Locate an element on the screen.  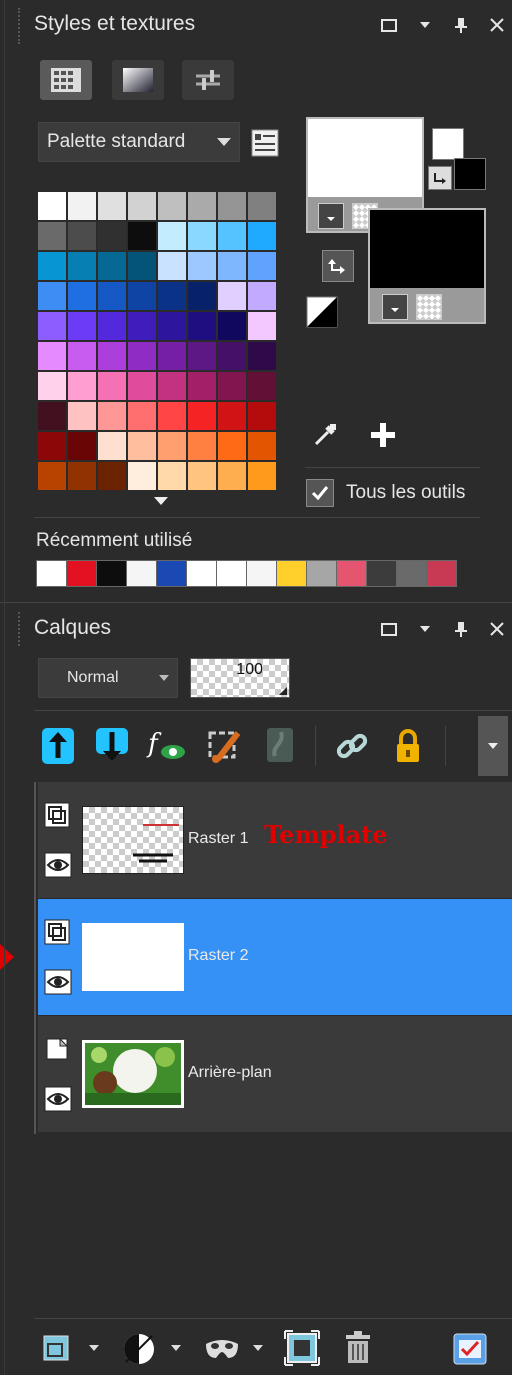
palette-scroll-down-icon is located at coordinates (161, 501).